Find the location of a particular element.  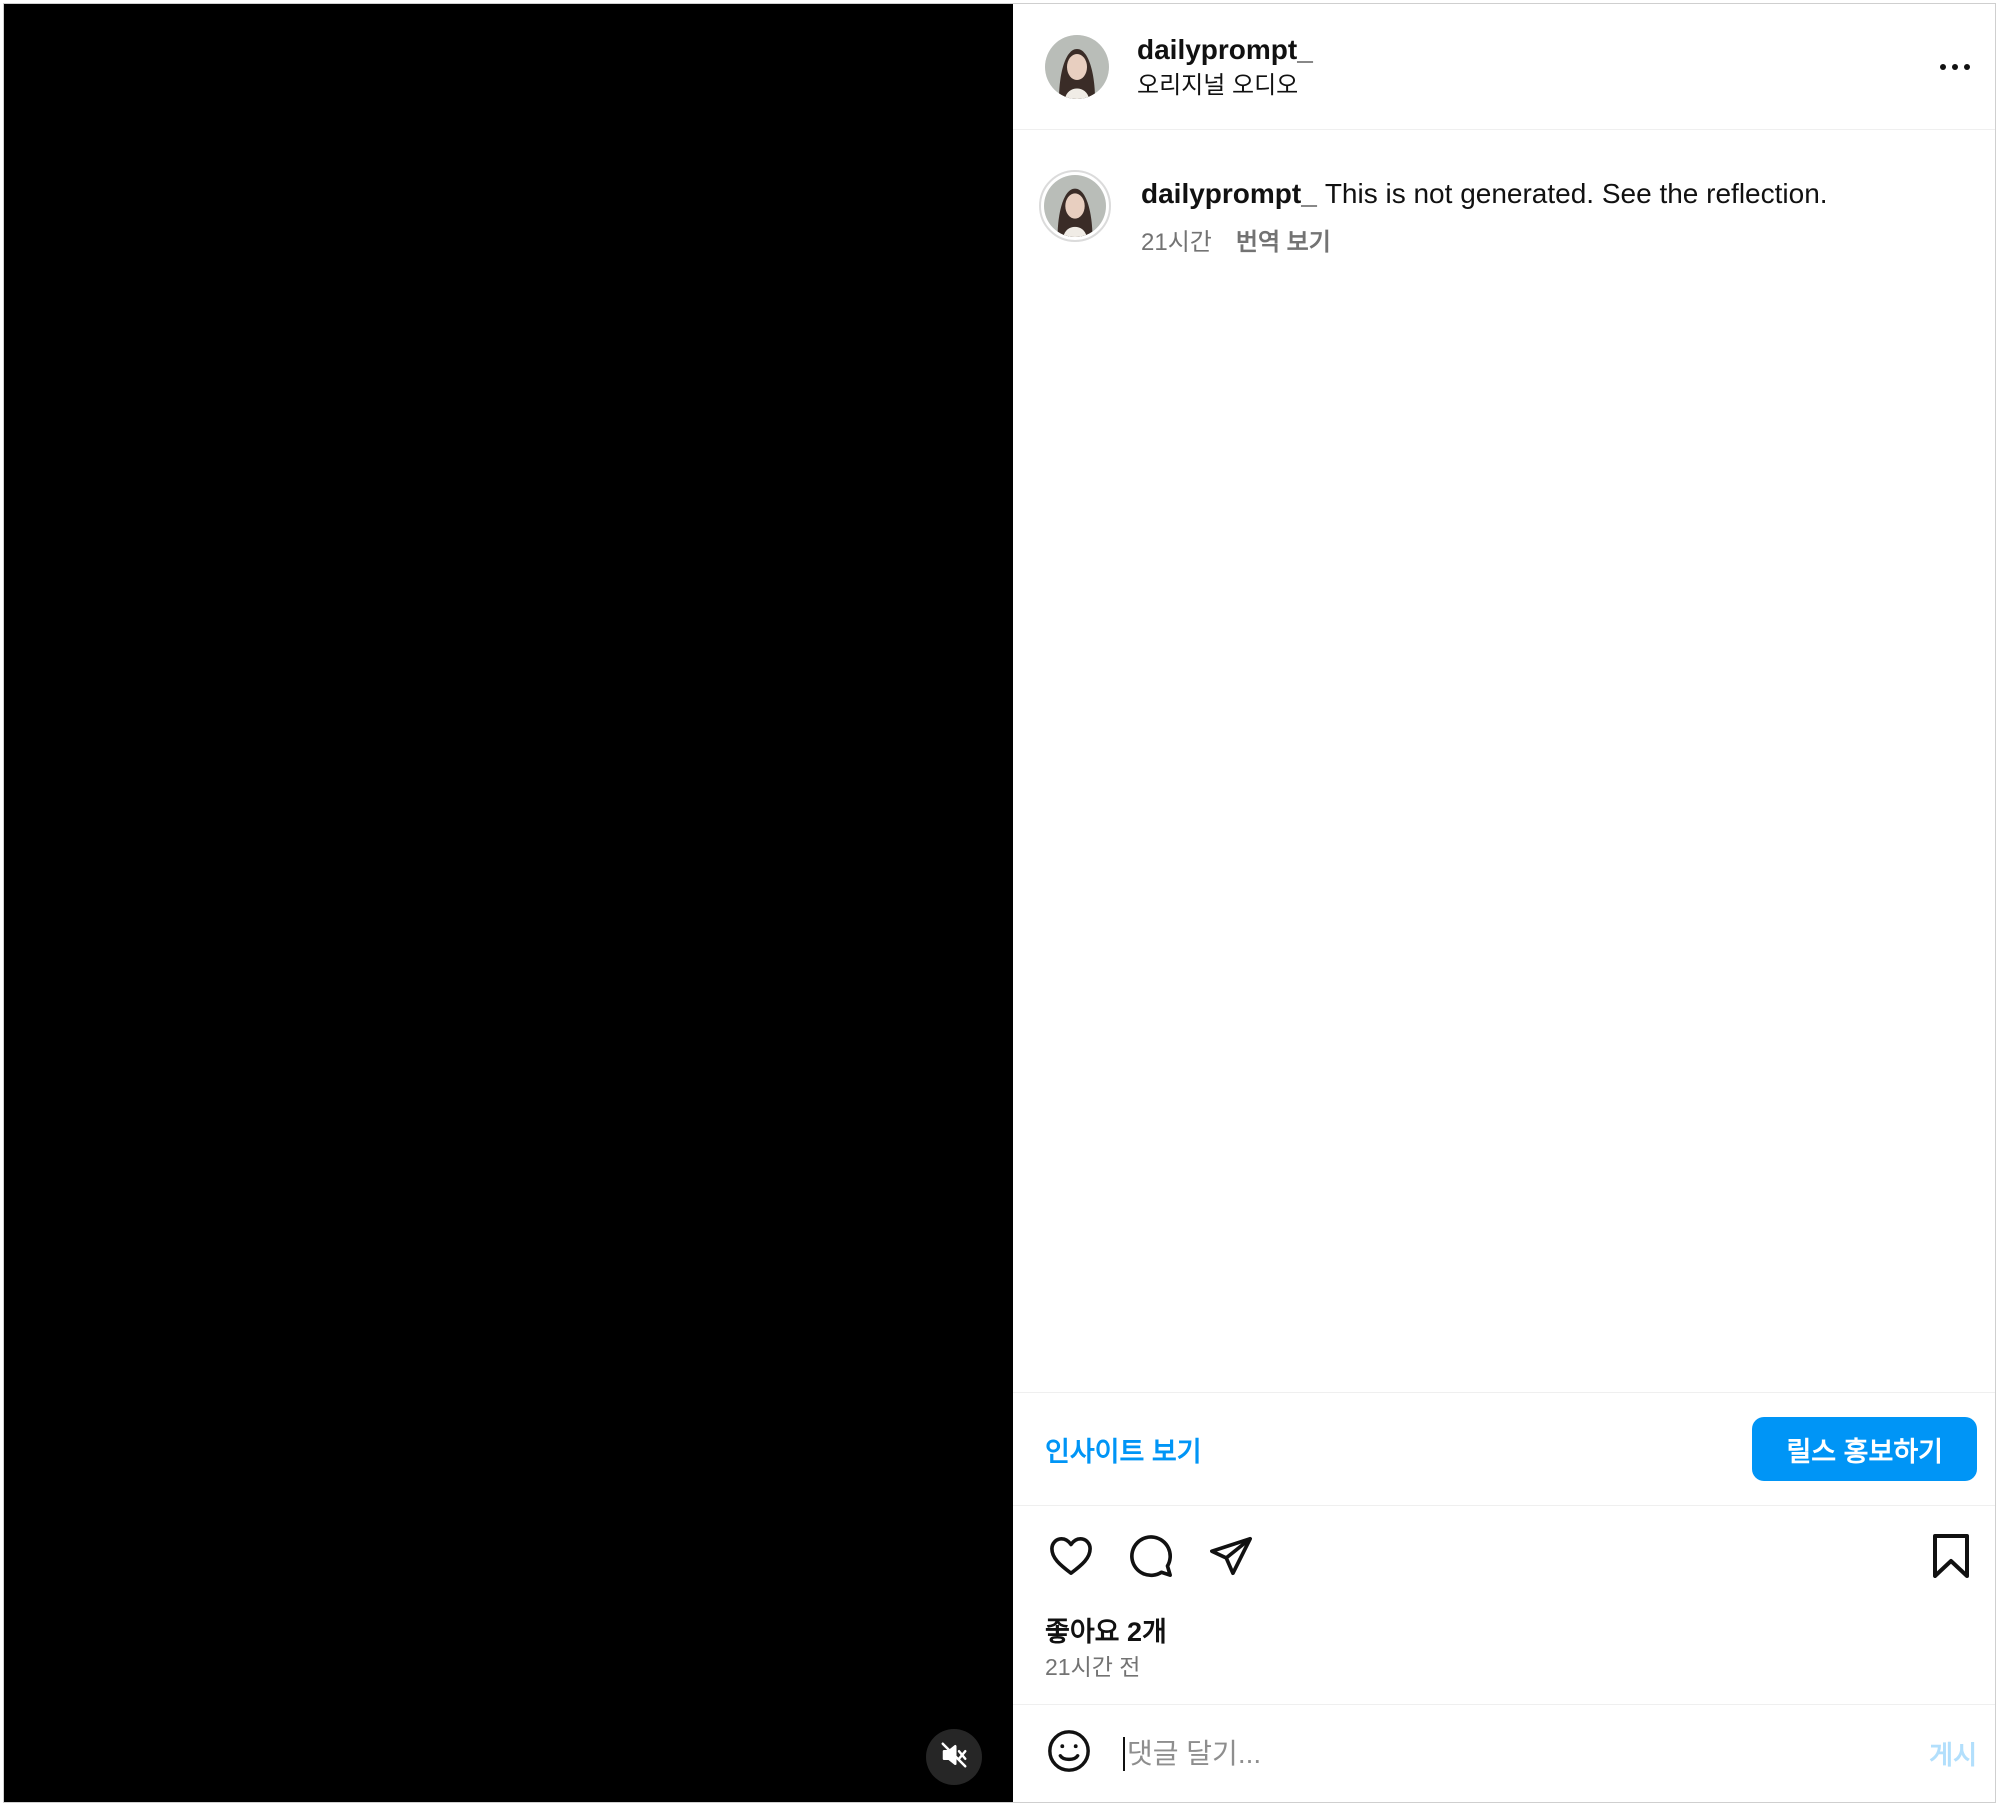

audio-label: 오리지널 오디오 is located at coordinates (1225, 86).